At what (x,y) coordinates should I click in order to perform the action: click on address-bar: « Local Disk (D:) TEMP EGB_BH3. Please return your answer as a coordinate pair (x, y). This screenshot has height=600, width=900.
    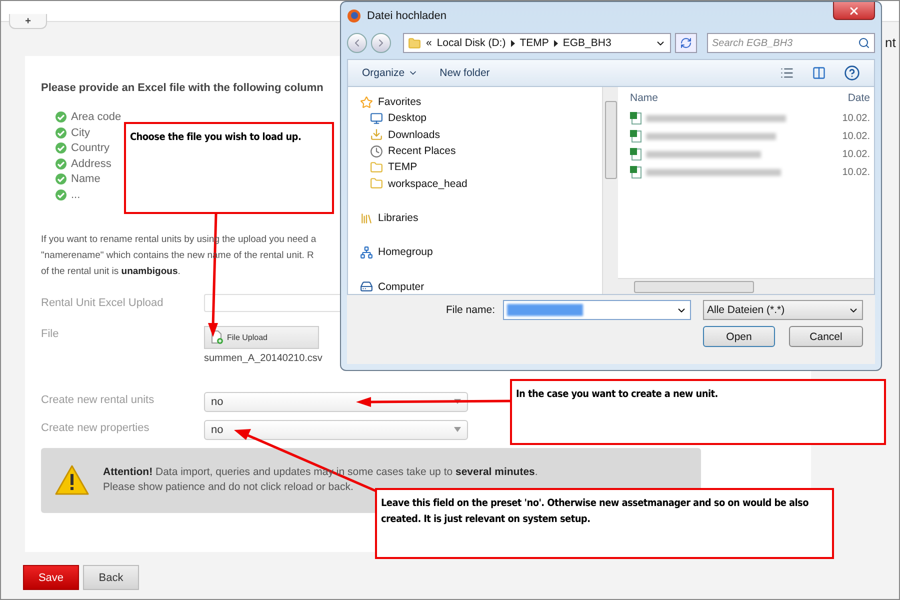
    Looking at the image, I should click on (537, 43).